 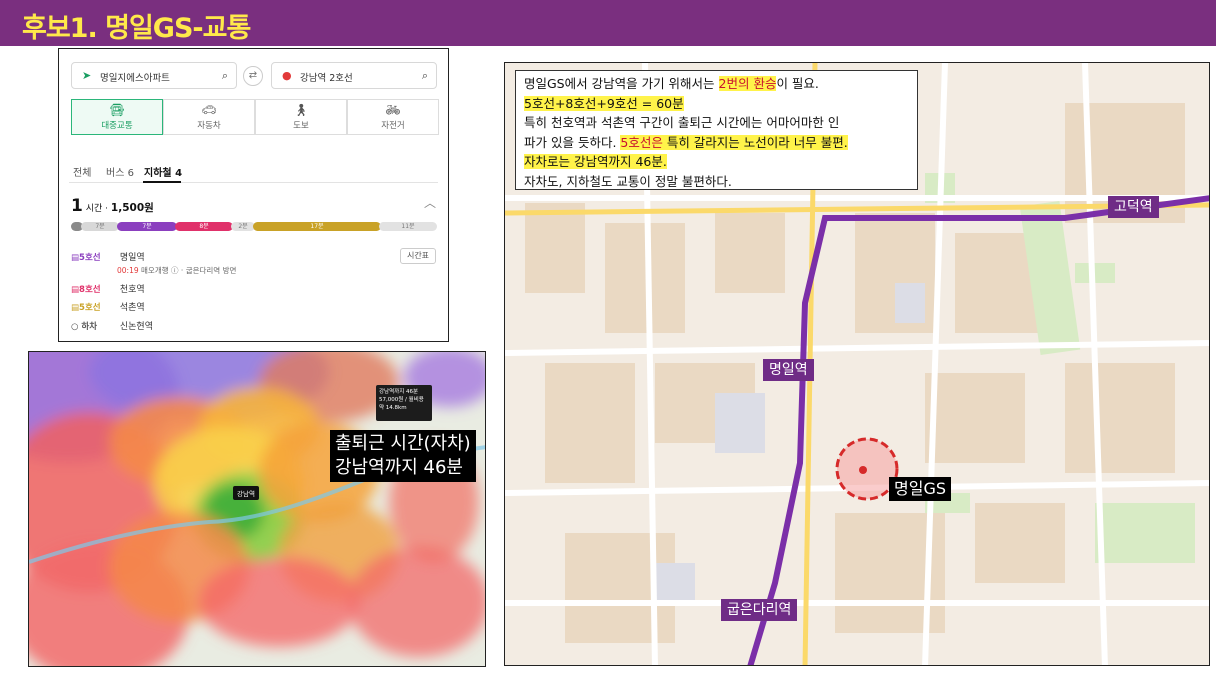 I want to click on caption-line: 강남역까지 46분, so click(x=399, y=467).